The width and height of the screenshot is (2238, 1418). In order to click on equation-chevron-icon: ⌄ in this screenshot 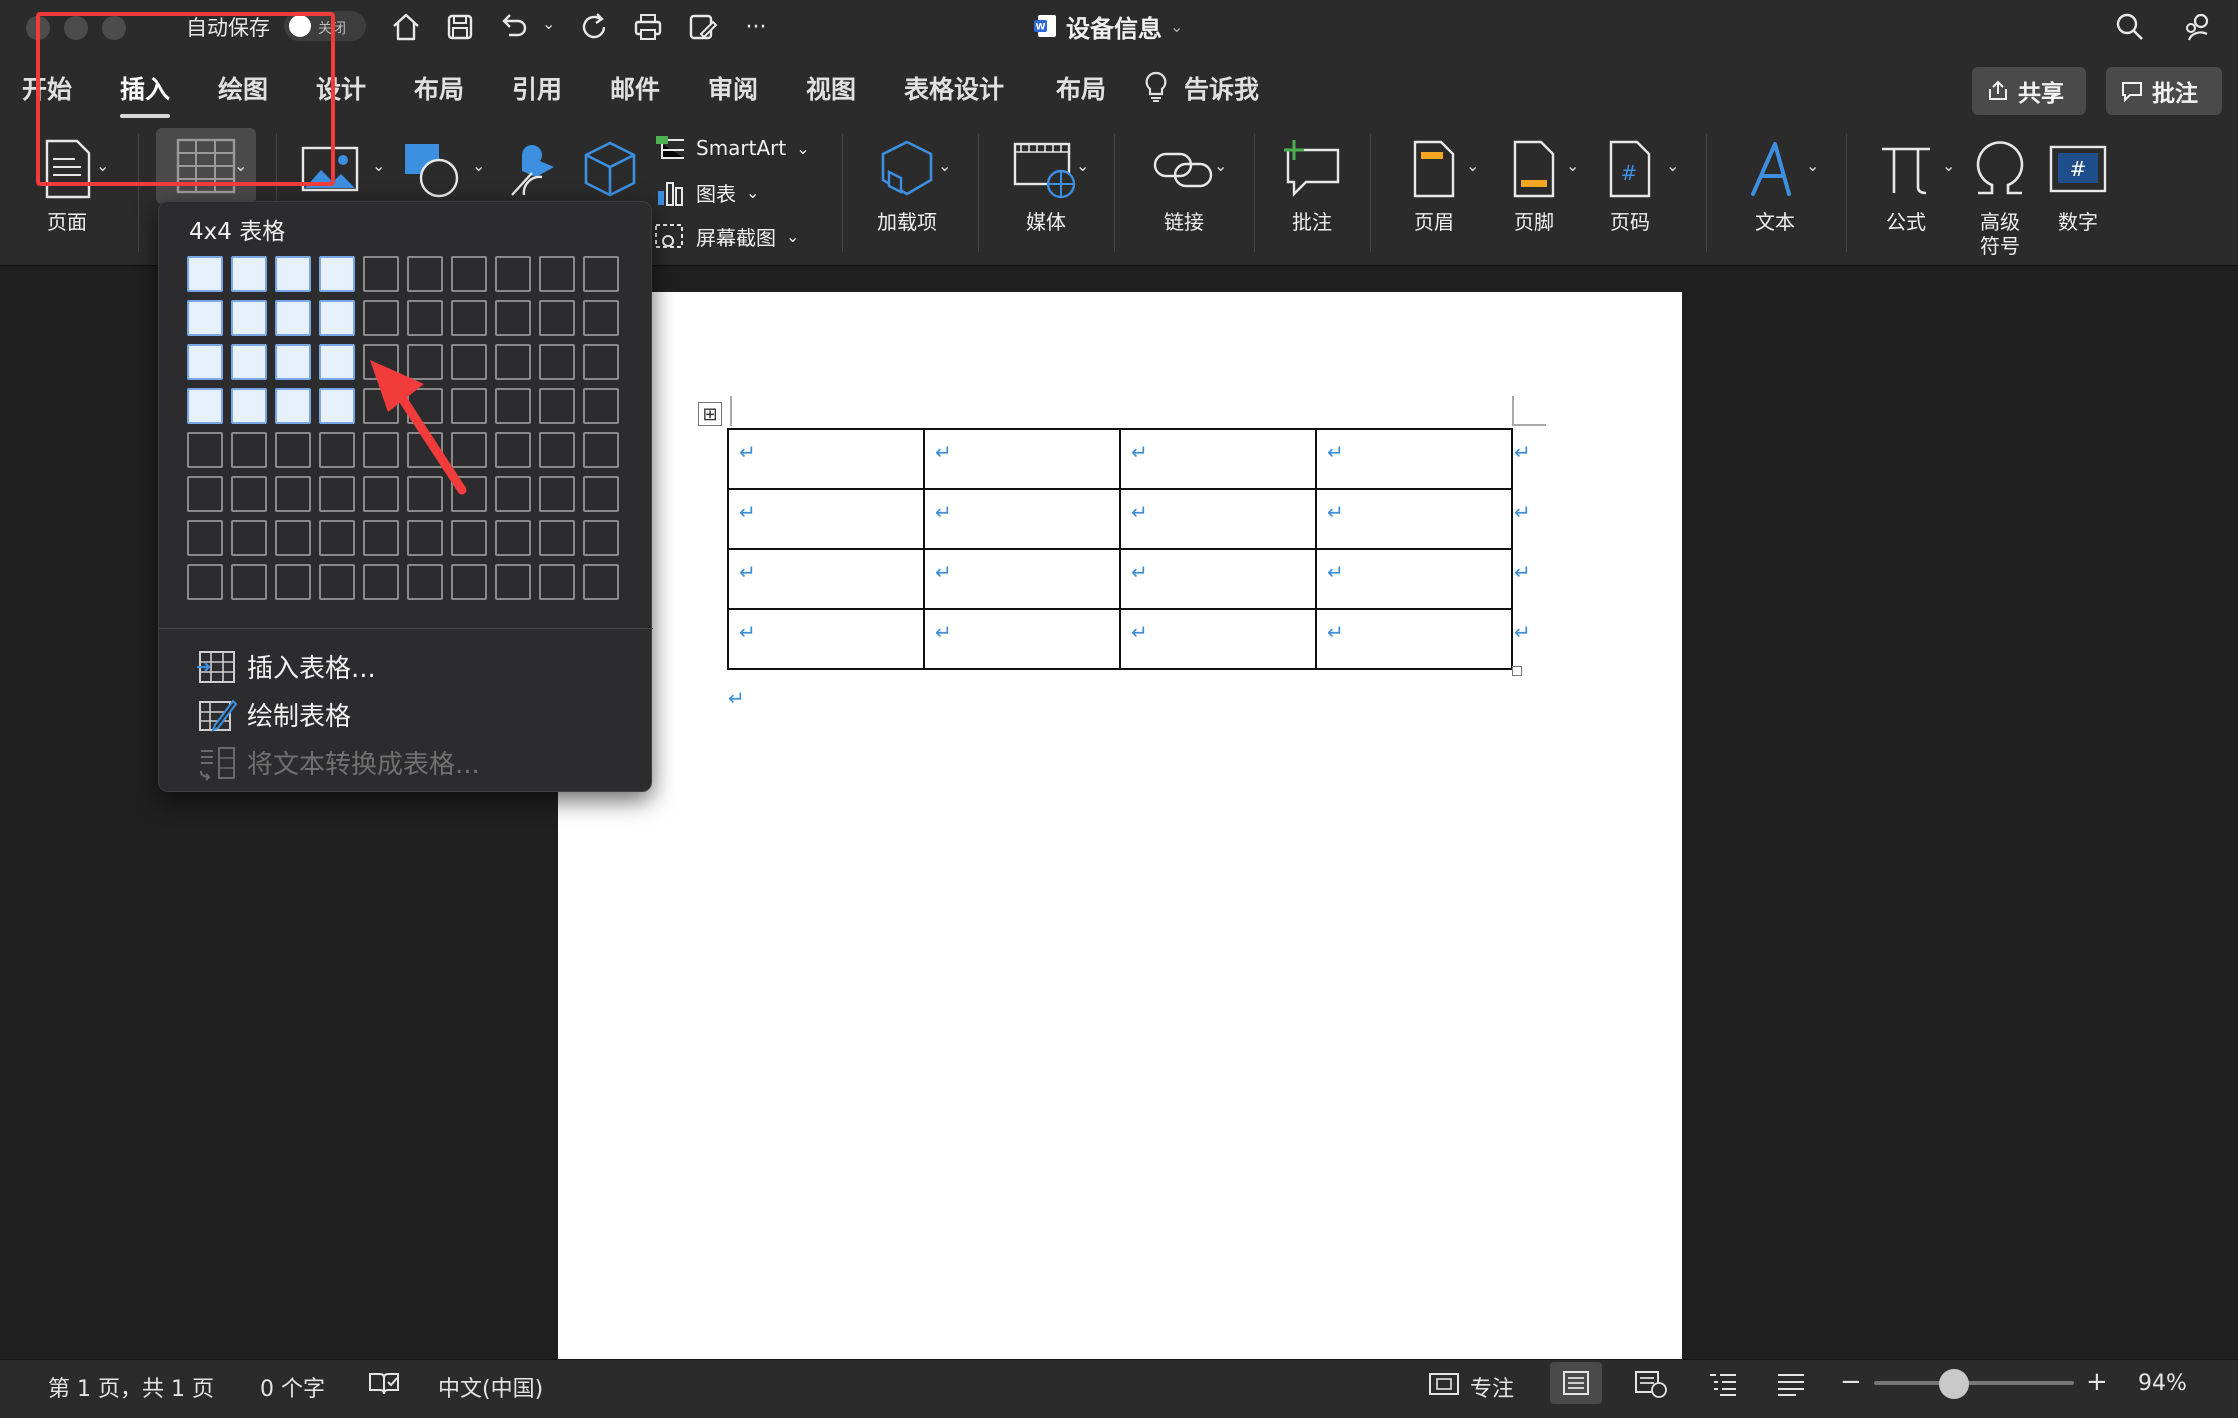, I will do `click(1948, 165)`.